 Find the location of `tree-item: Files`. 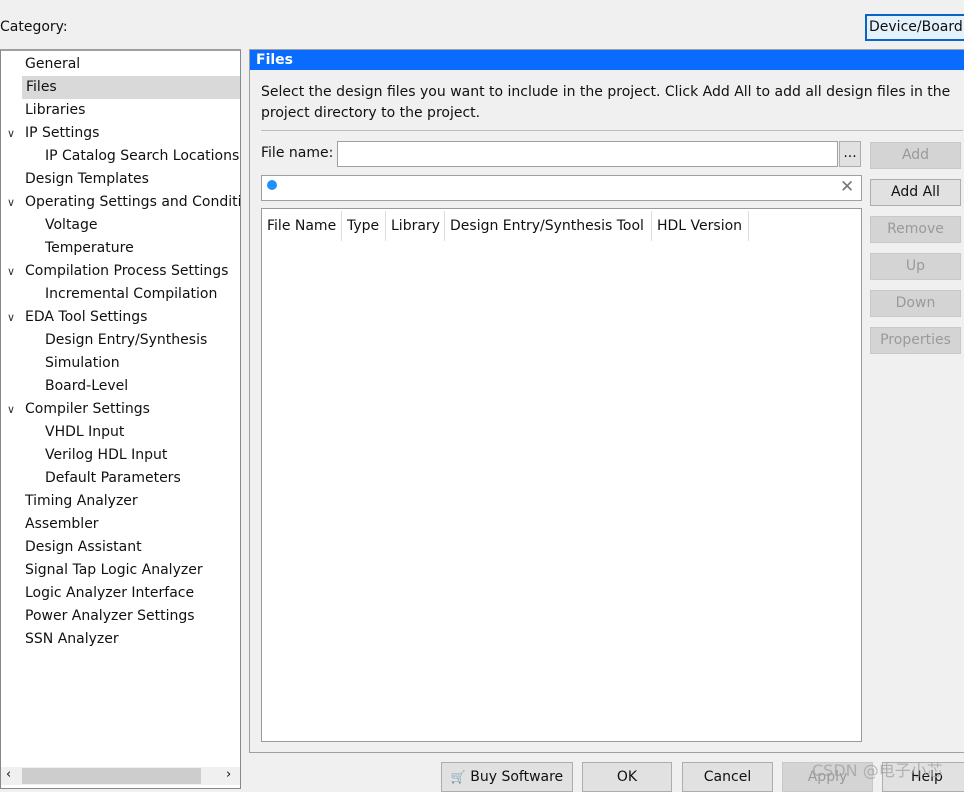

tree-item: Files is located at coordinates (131, 87).